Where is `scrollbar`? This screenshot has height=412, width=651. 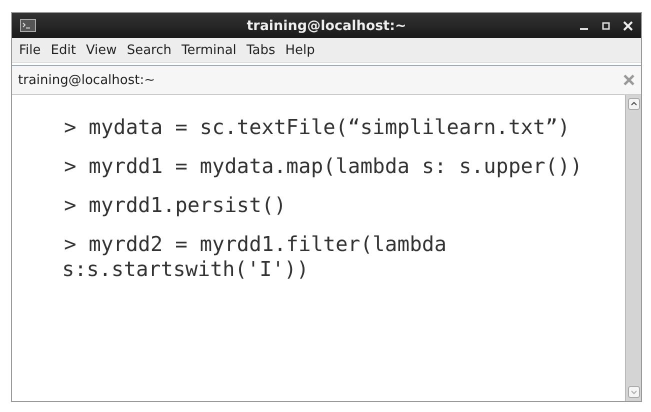 scrollbar is located at coordinates (633, 248).